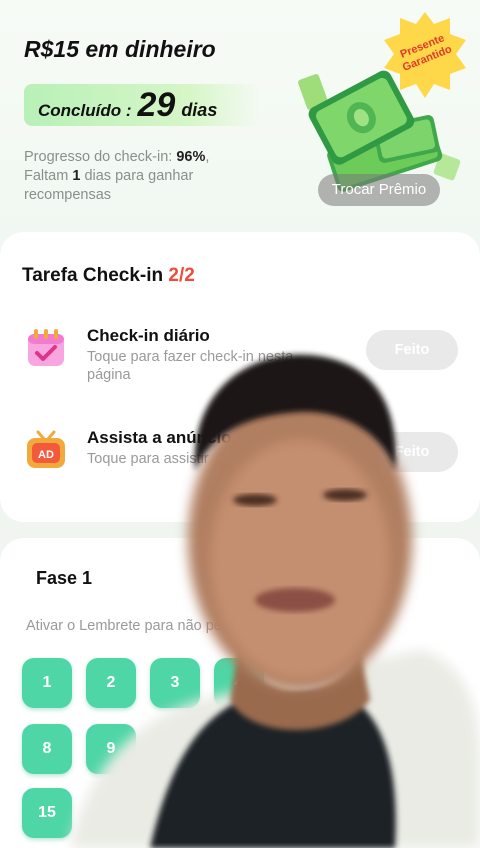  What do you see at coordinates (120, 49) in the screenshot?
I see `reward-title: R$15 em dinheiro` at bounding box center [120, 49].